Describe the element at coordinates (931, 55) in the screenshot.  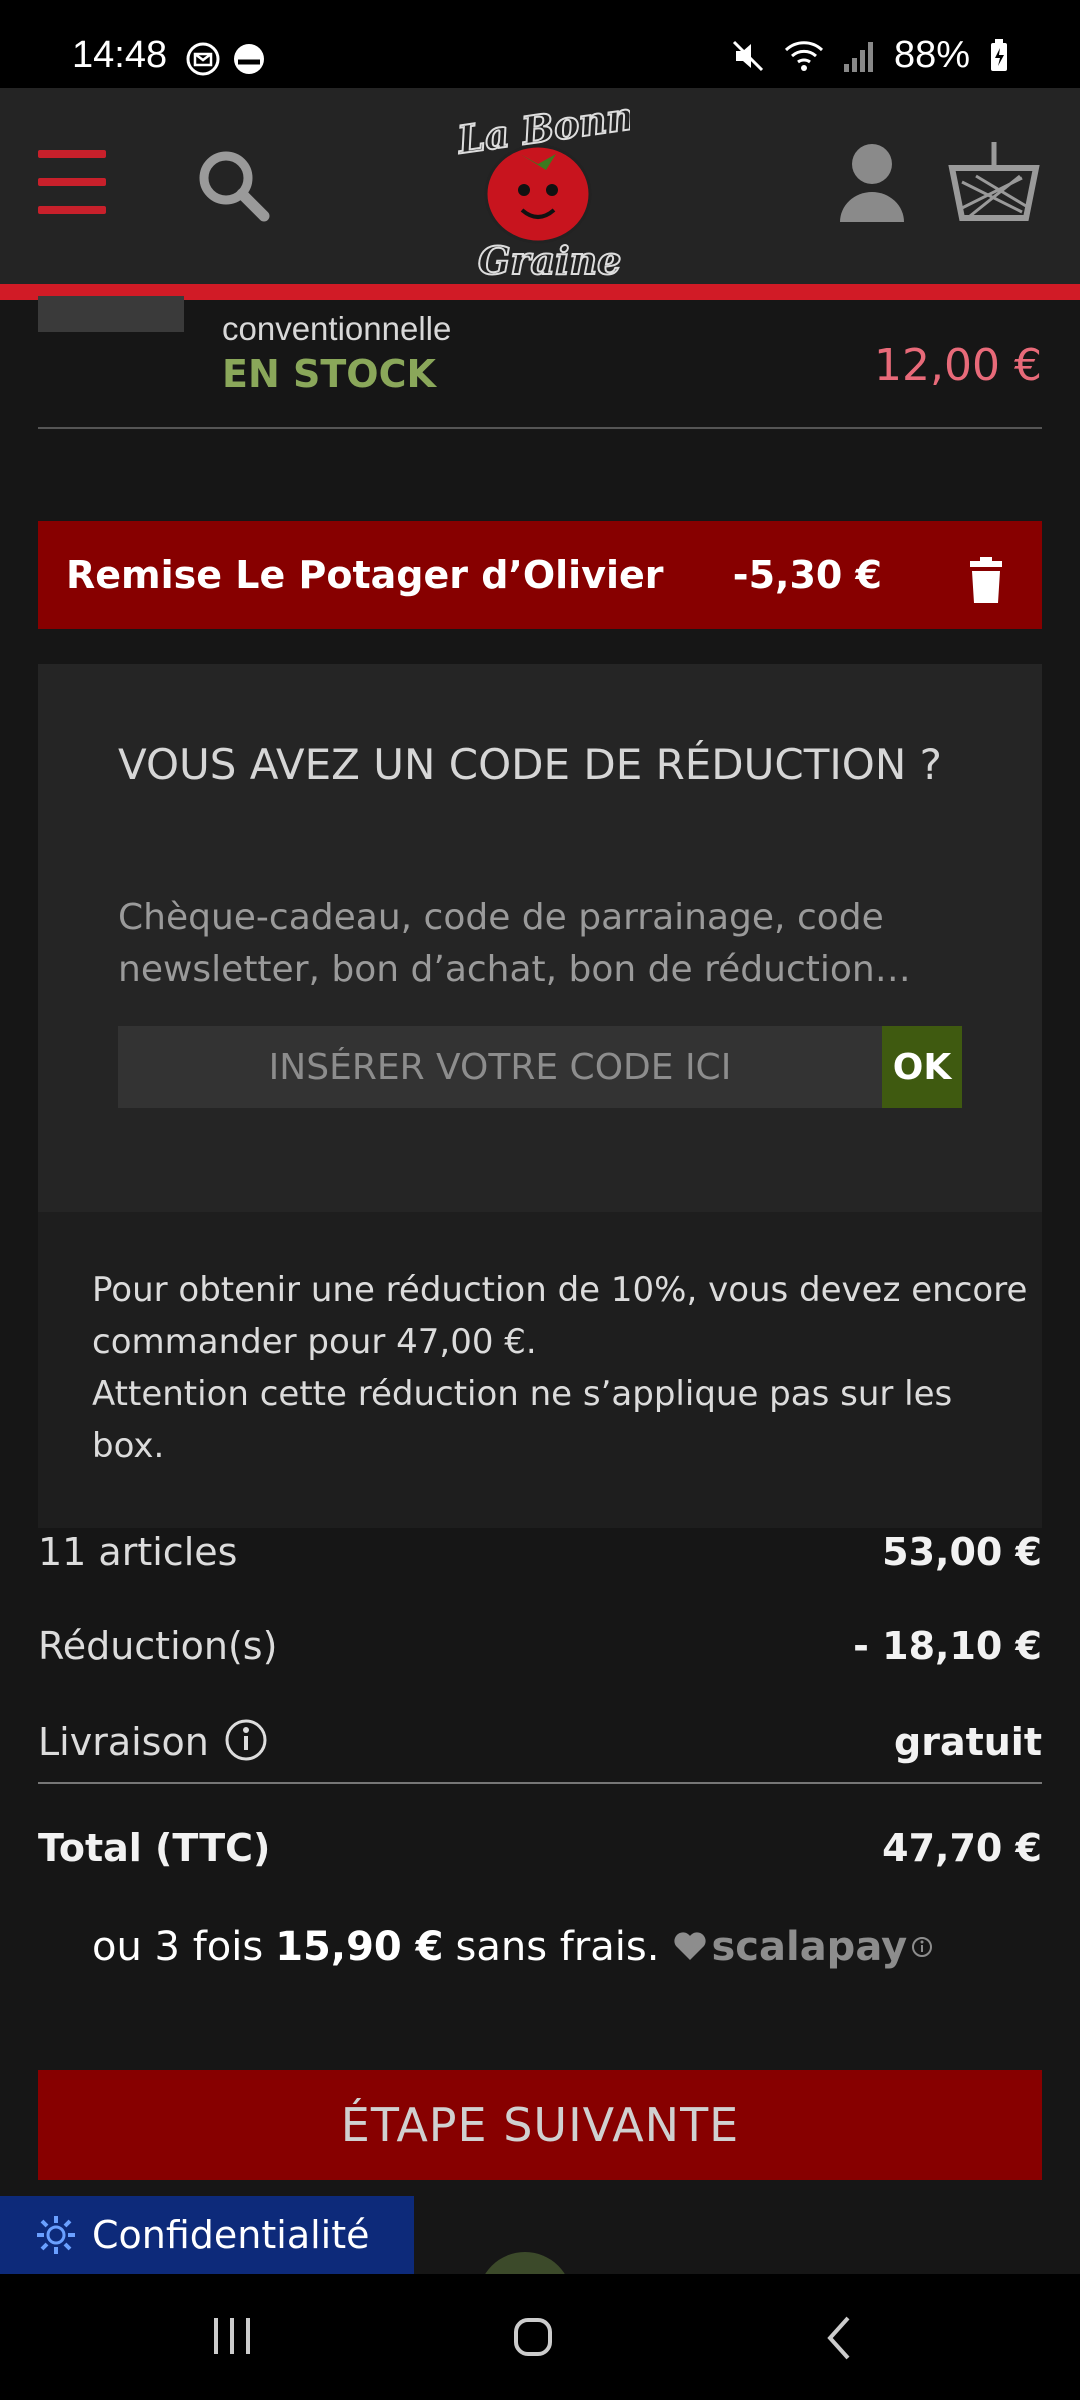
I see `battery-percent: 88%` at that location.